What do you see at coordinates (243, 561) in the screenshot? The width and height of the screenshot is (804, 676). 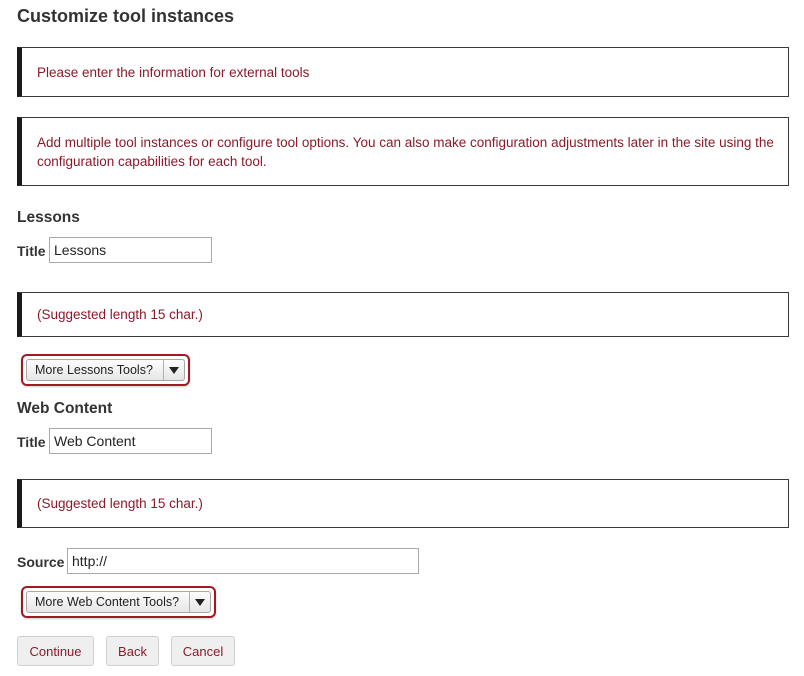 I see `web-content-source-input` at bounding box center [243, 561].